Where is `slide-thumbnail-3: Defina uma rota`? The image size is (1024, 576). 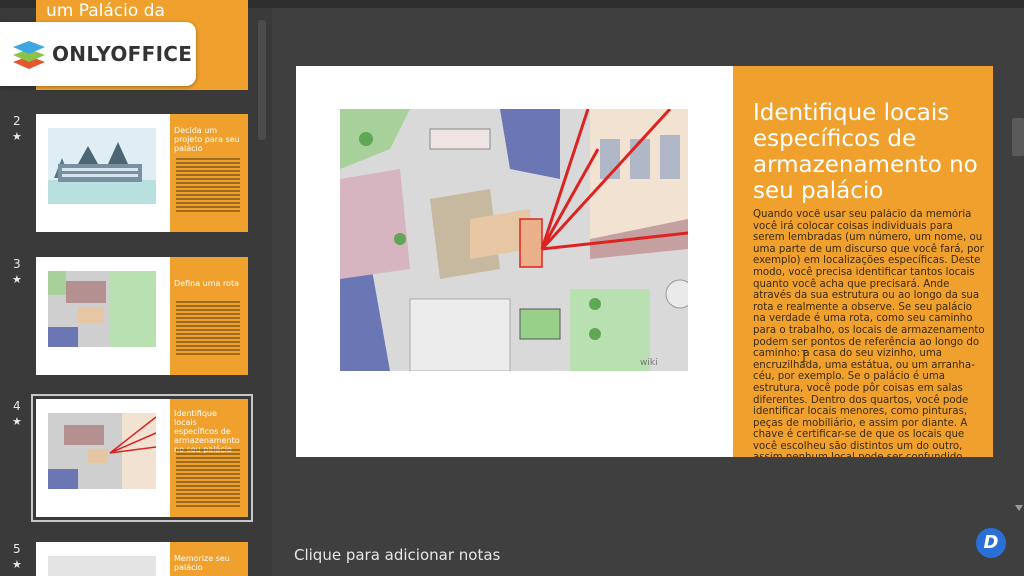
slide-thumbnail-3: Defina uma rota is located at coordinates (142, 316).